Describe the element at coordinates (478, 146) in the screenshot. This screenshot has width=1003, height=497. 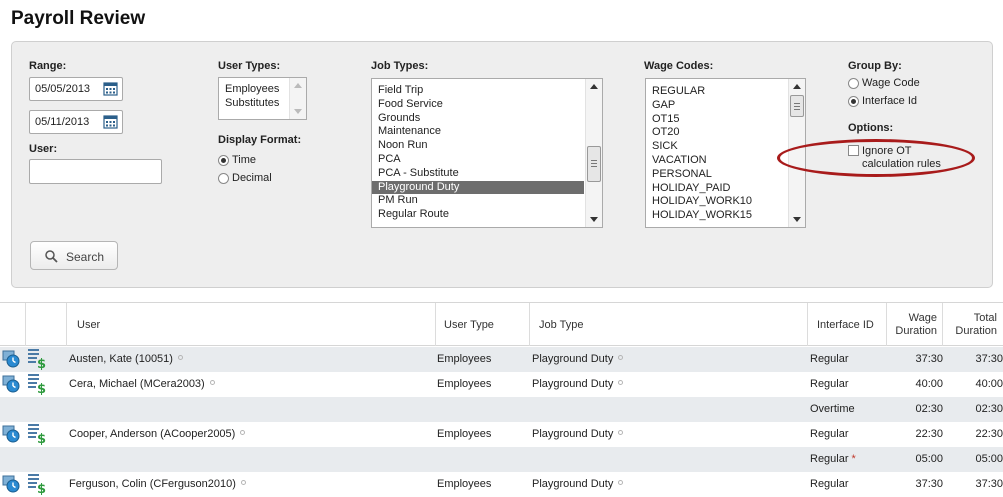
I see `list-item: Noon Run` at that location.